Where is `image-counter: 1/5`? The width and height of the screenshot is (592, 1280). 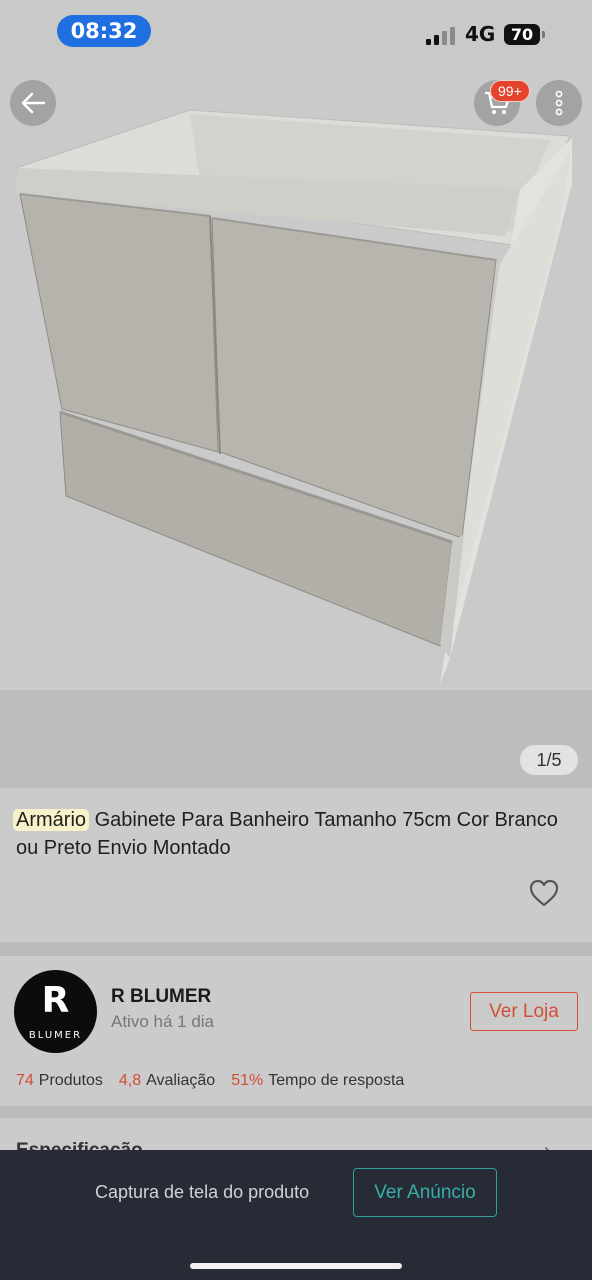
image-counter: 1/5 is located at coordinates (549, 760).